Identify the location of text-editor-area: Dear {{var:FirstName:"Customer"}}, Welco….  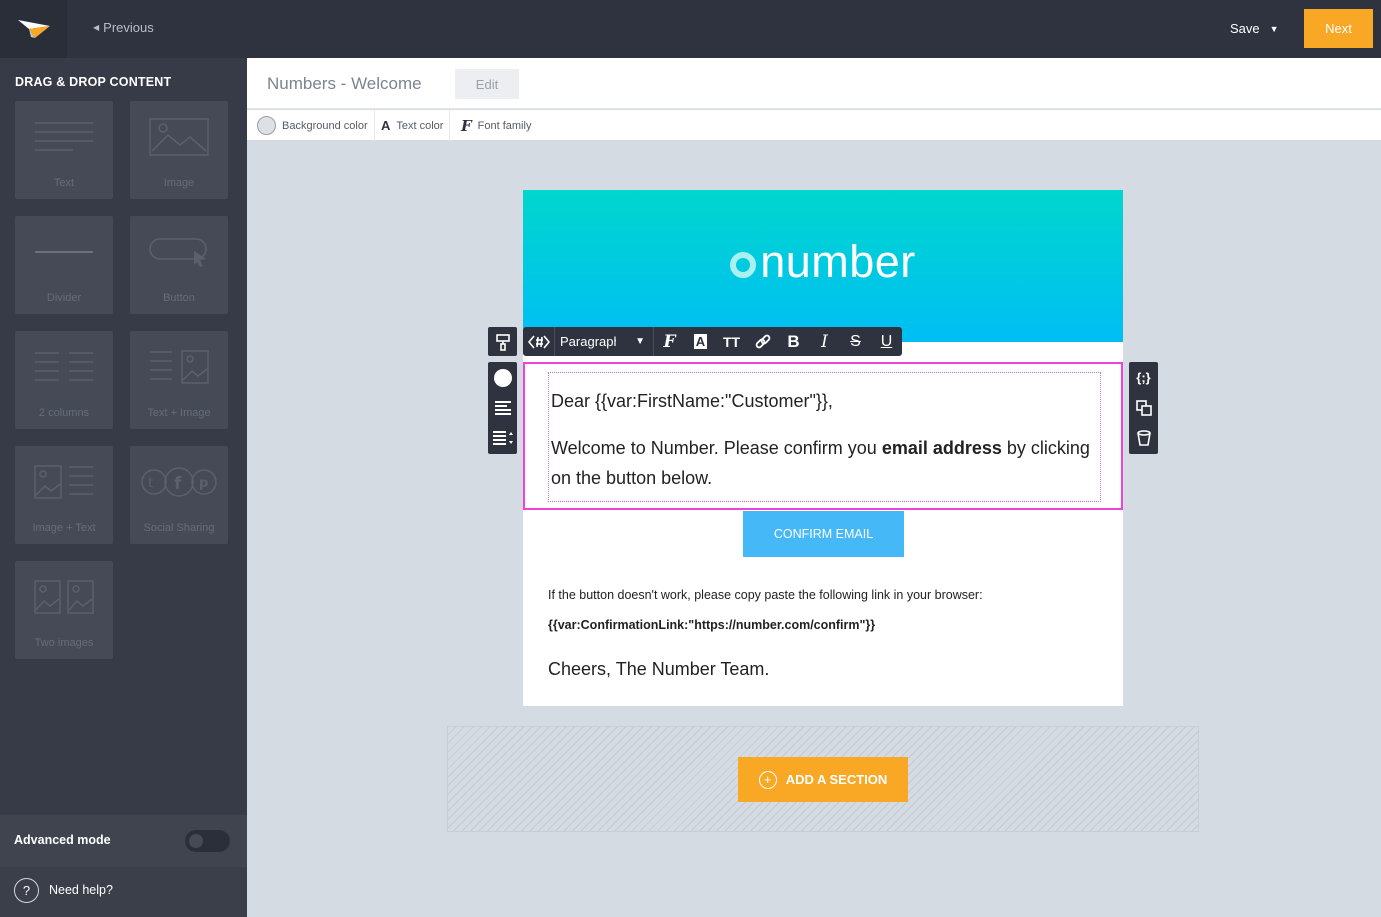
(824, 437).